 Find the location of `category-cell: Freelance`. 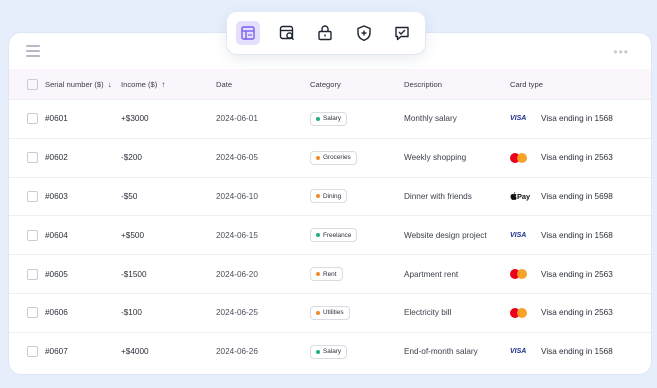

category-cell: Freelance is located at coordinates (357, 235).